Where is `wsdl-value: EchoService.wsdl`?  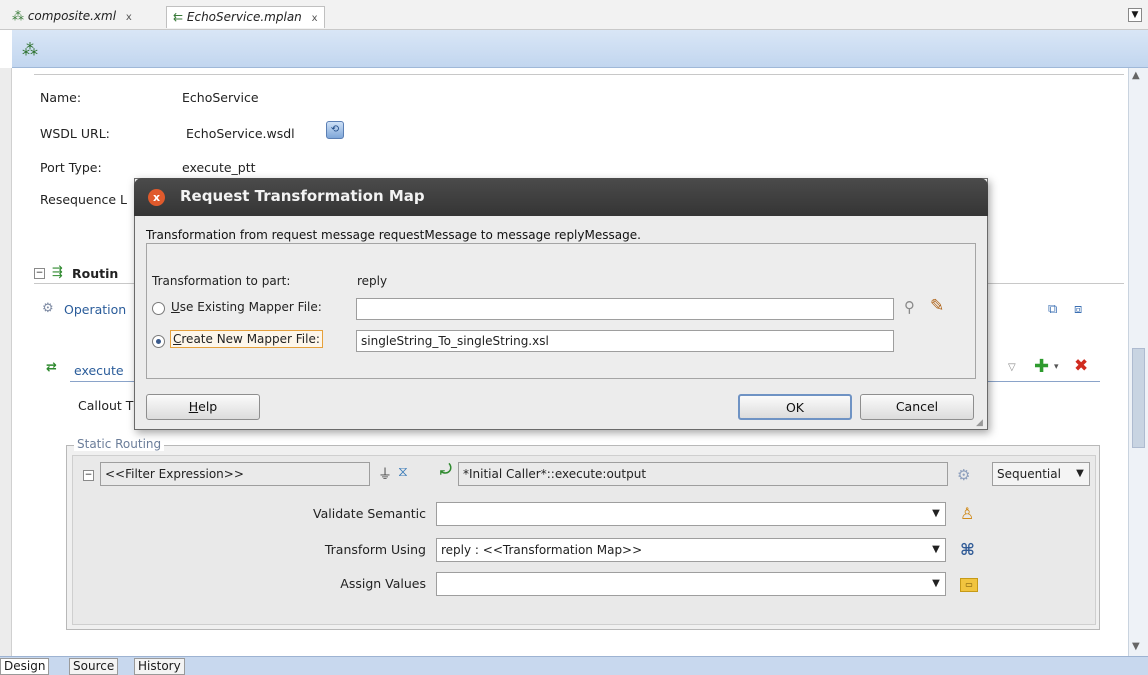
wsdl-value: EchoService.wsdl is located at coordinates (240, 133).